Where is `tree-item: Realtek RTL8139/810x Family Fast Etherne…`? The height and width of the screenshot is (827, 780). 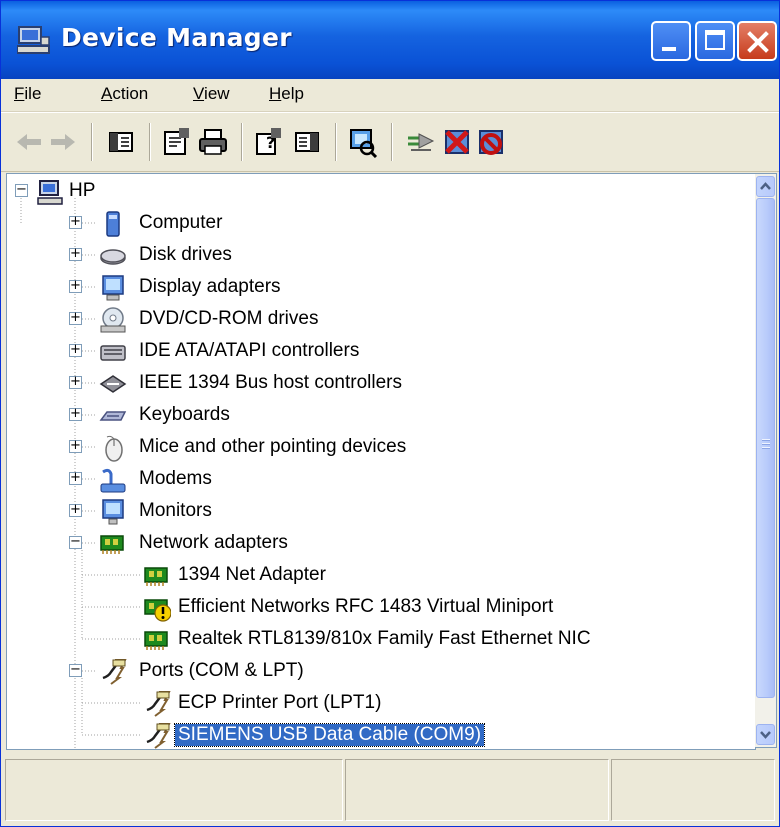
tree-item: Realtek RTL8139/810x Family Fast Etherne… is located at coordinates (377, 640).